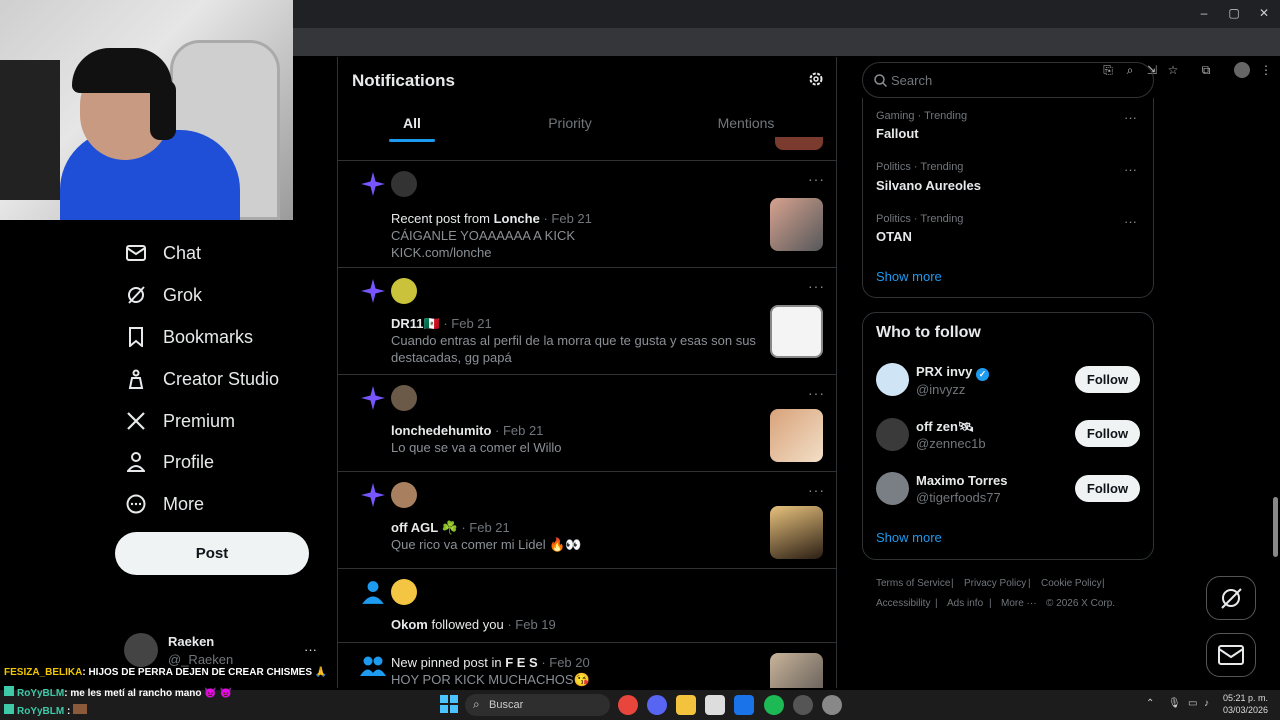 Image resolution: width=1280 pixels, height=720 pixels. Describe the element at coordinates (657, 705) in the screenshot. I see `discord-icon` at that location.